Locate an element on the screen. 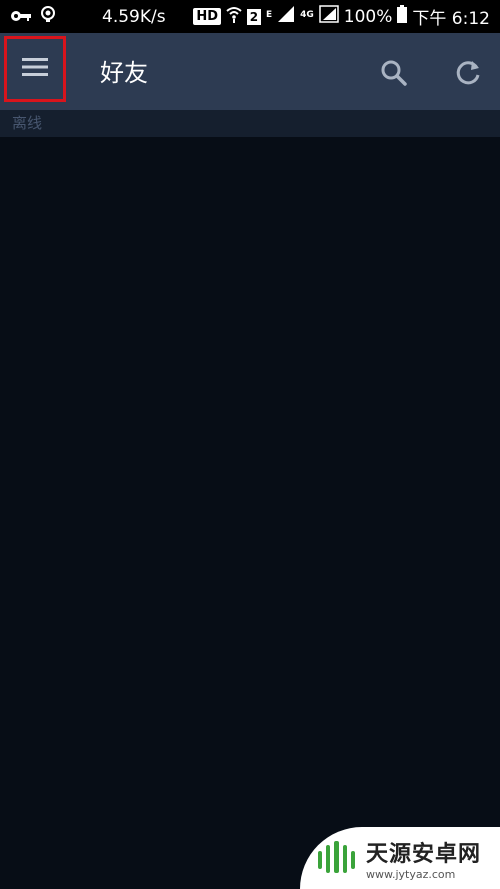 The image size is (500, 889). clock: 下午 6:12 is located at coordinates (451, 19).